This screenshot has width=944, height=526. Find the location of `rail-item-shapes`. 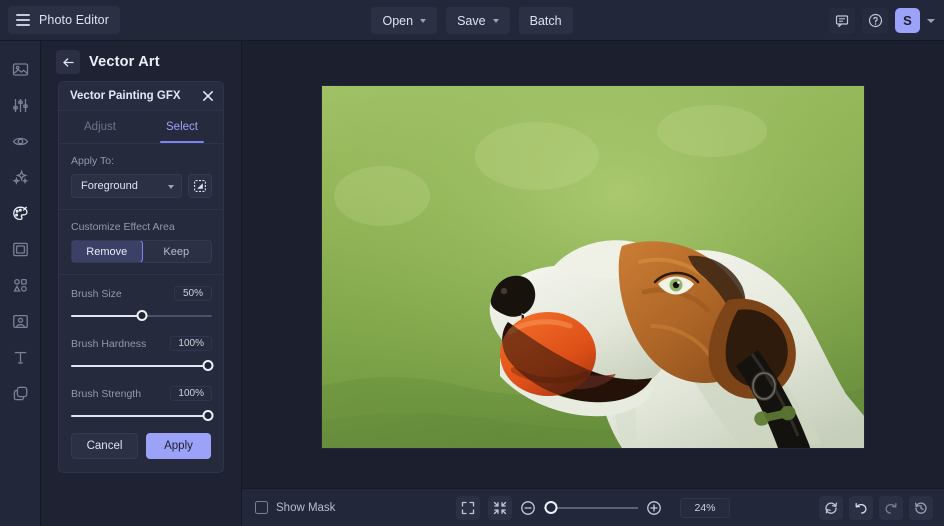

rail-item-shapes is located at coordinates (20, 285).